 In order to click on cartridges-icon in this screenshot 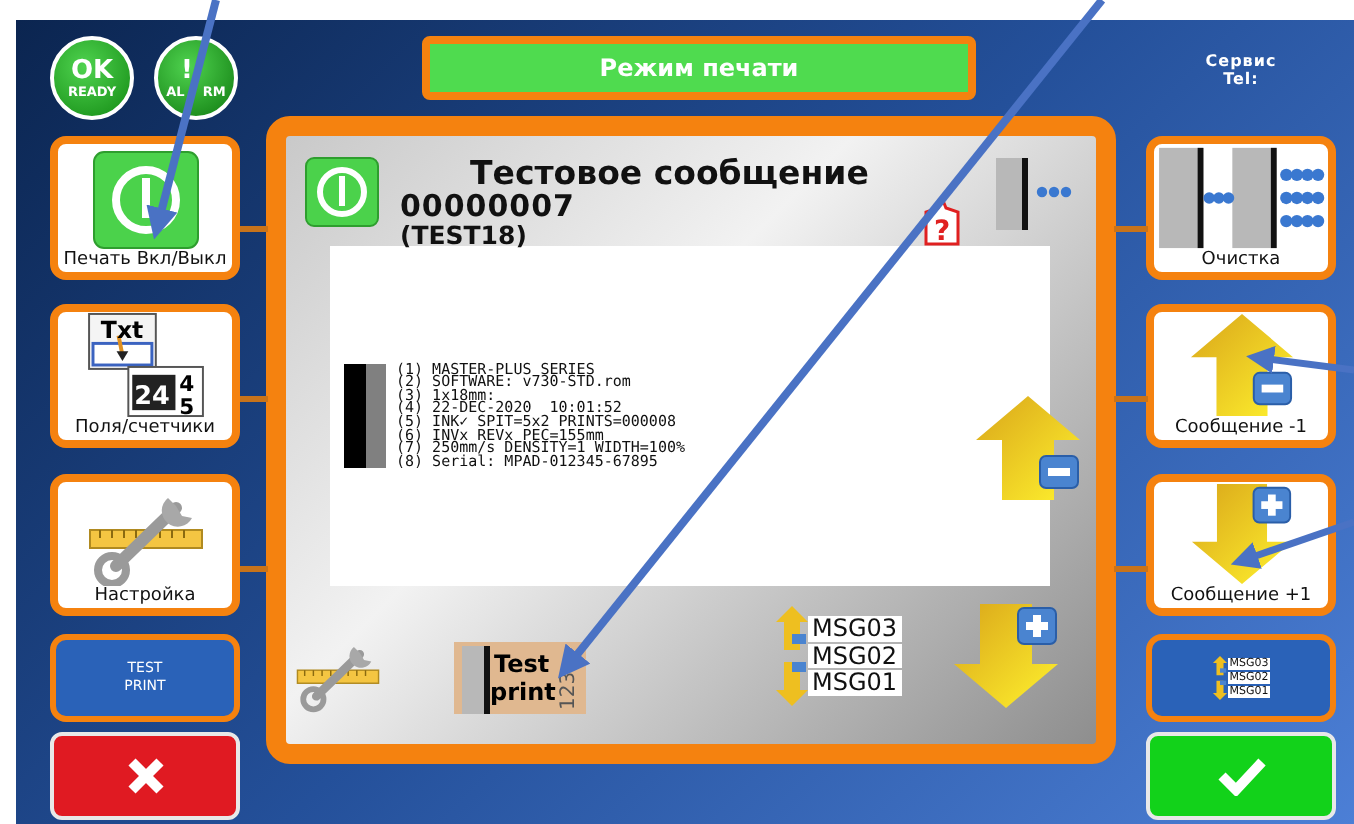, I will do `click(1241, 197)`.